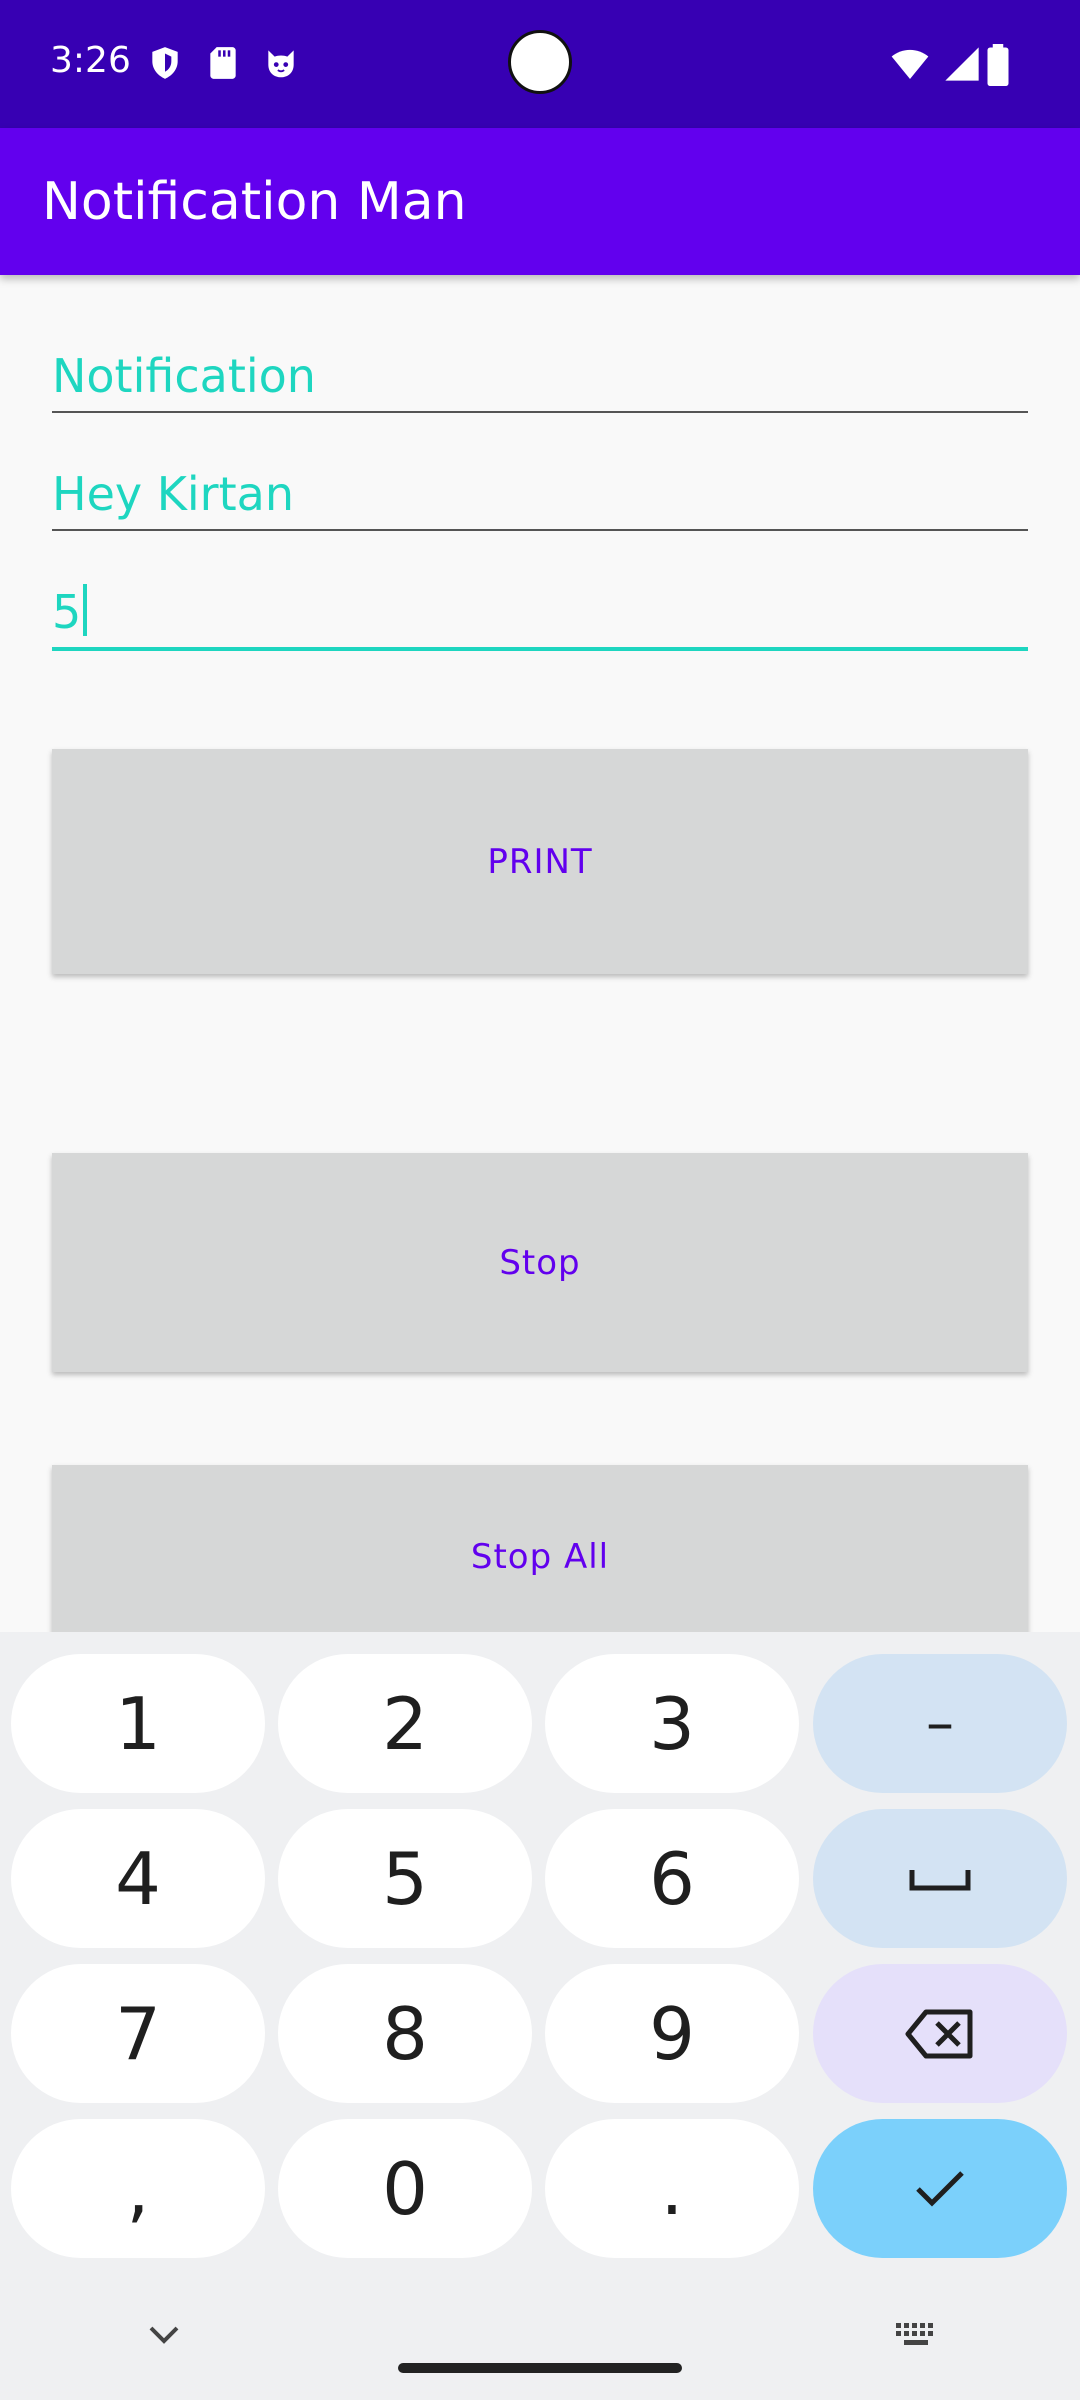 Image resolution: width=1080 pixels, height=2400 pixels. I want to click on key-0-label: 0, so click(405, 2188).